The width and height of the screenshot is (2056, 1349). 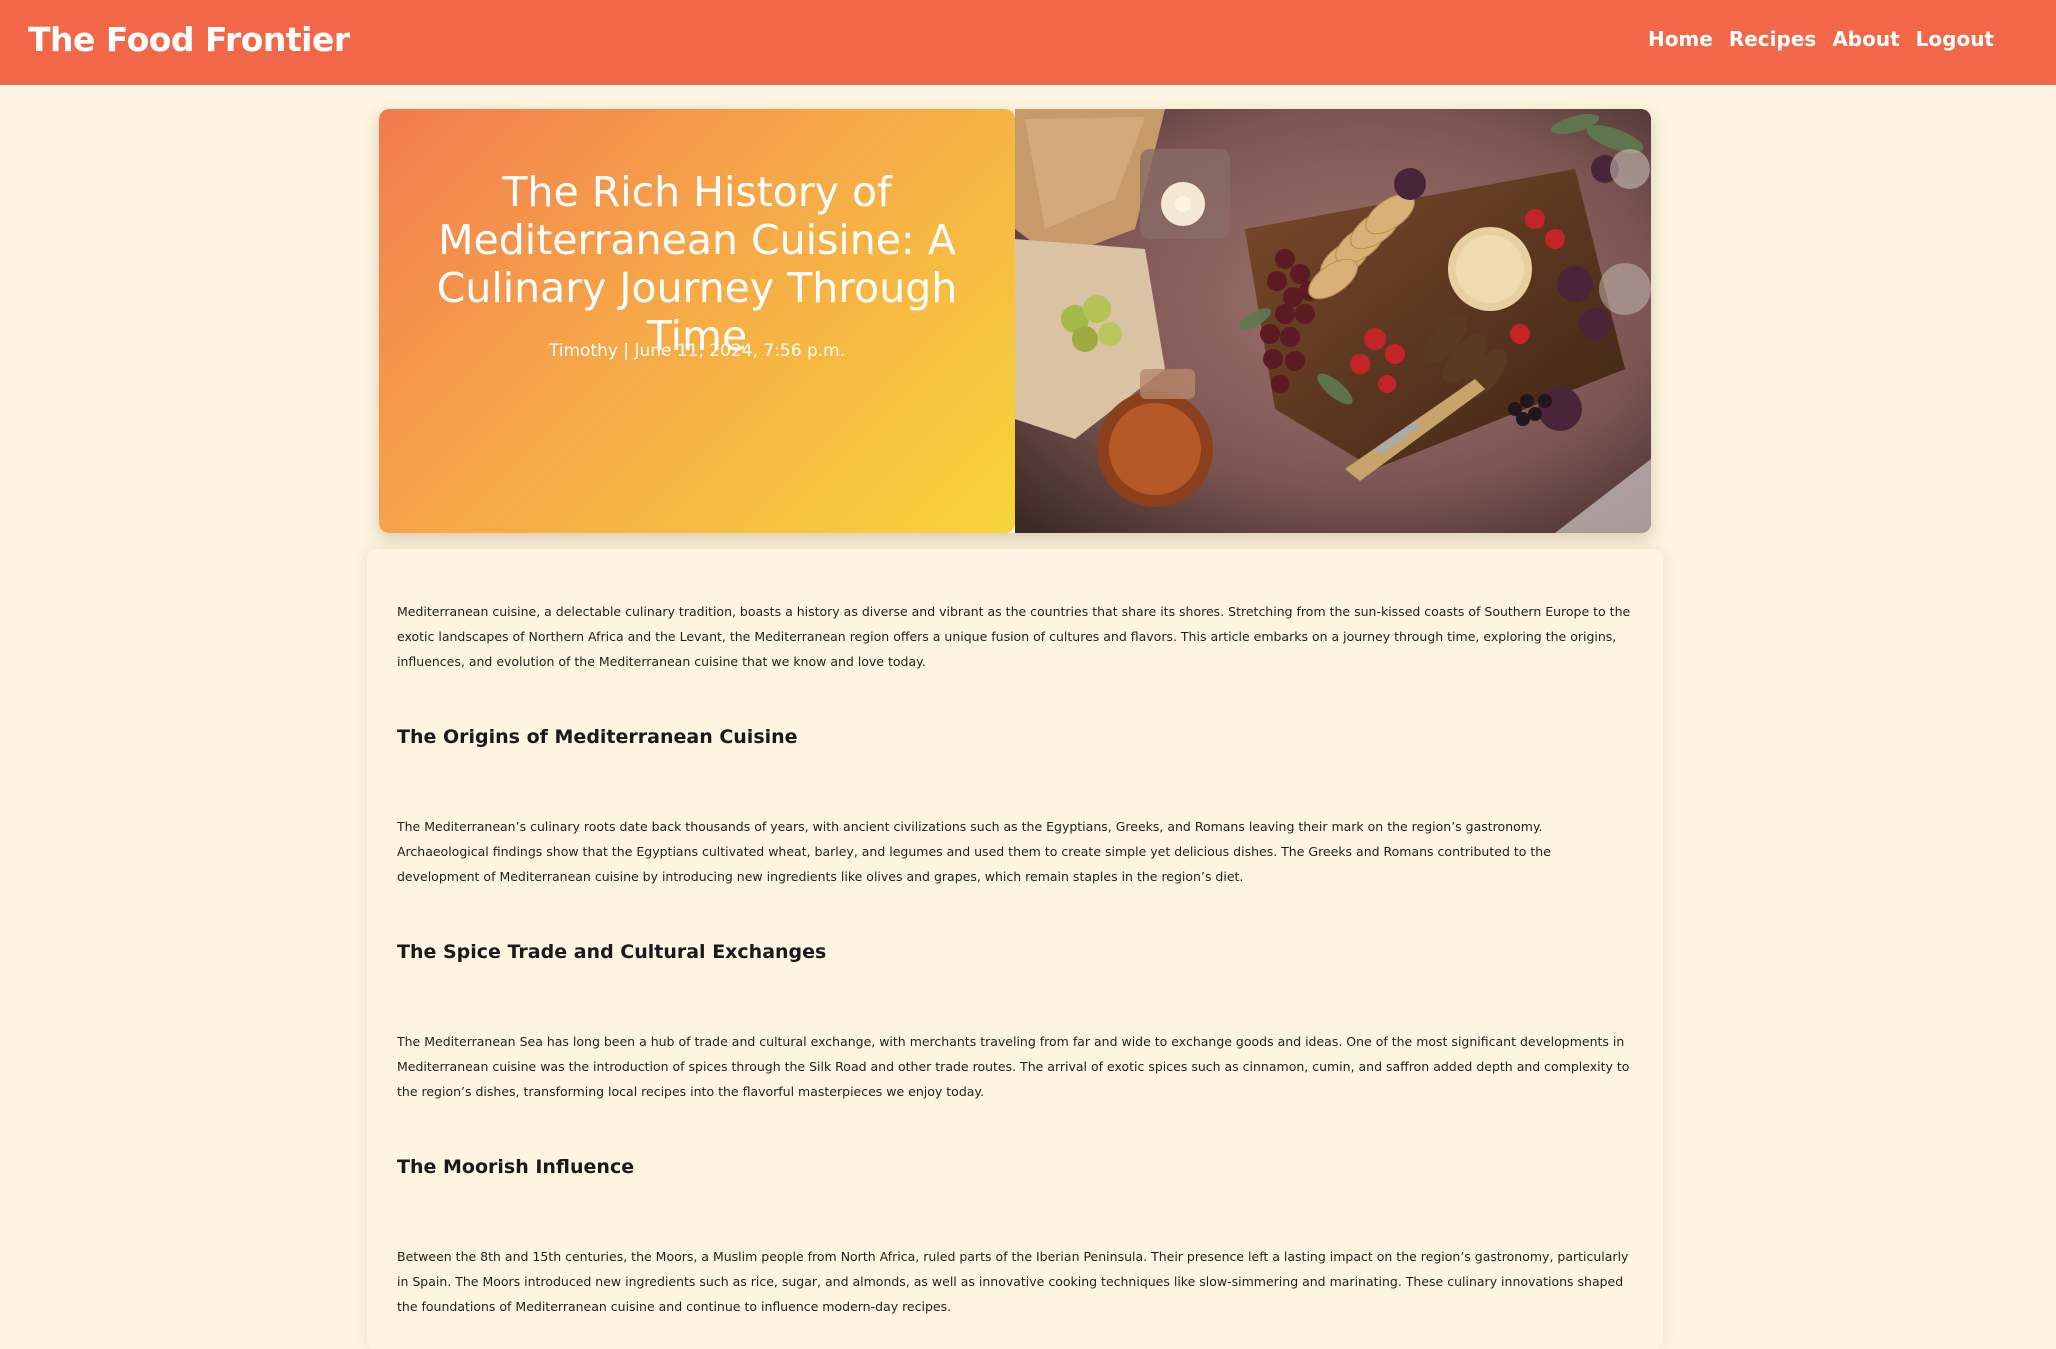 I want to click on hero-image, so click(x=1333, y=321).